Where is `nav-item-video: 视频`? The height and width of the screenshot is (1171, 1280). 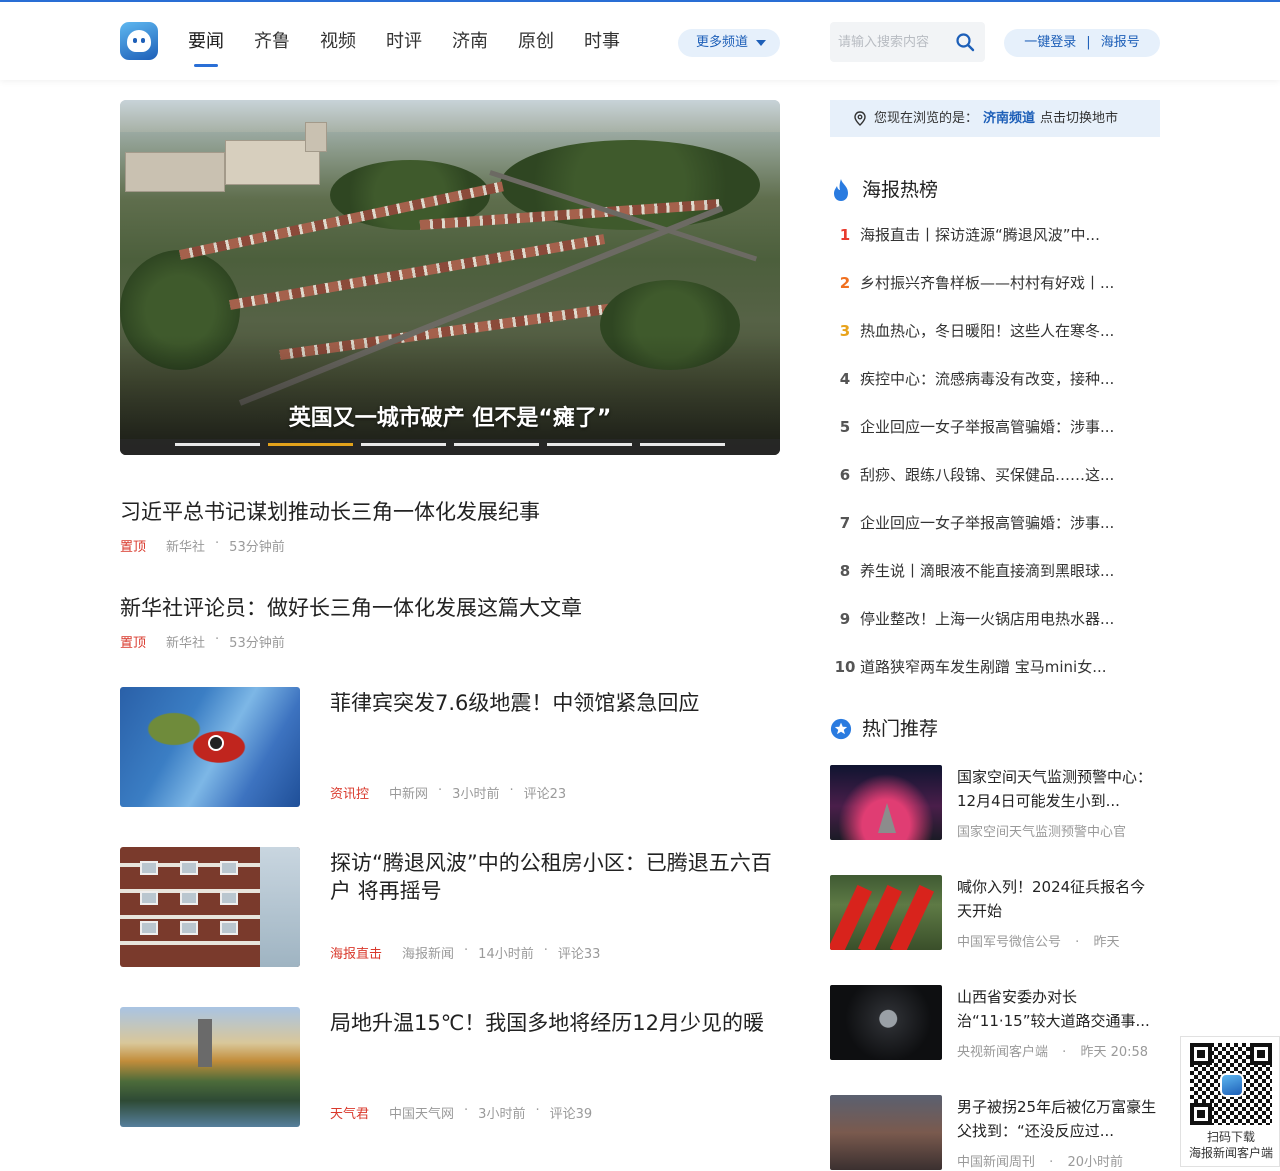 nav-item-video: 视频 is located at coordinates (338, 45).